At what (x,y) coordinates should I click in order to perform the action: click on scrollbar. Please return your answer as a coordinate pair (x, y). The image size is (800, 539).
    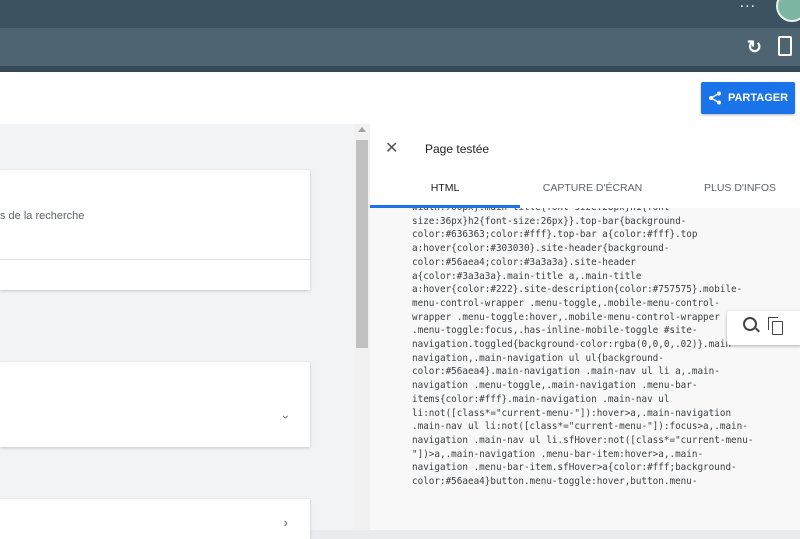
    Looking at the image, I should click on (362, 327).